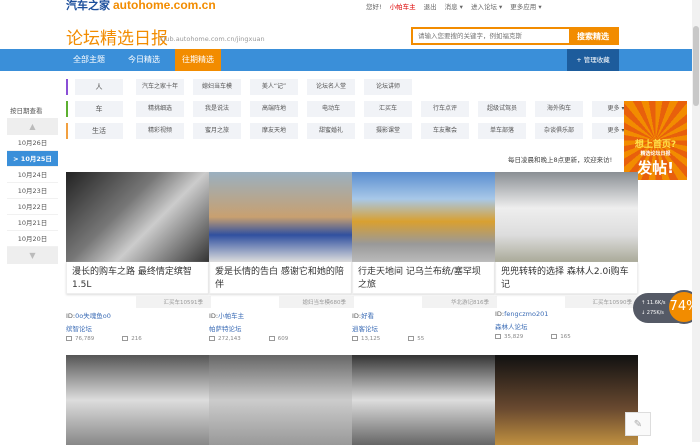 The image size is (700, 445). Describe the element at coordinates (367, 316) in the screenshot. I see `author-link: 好看` at that location.